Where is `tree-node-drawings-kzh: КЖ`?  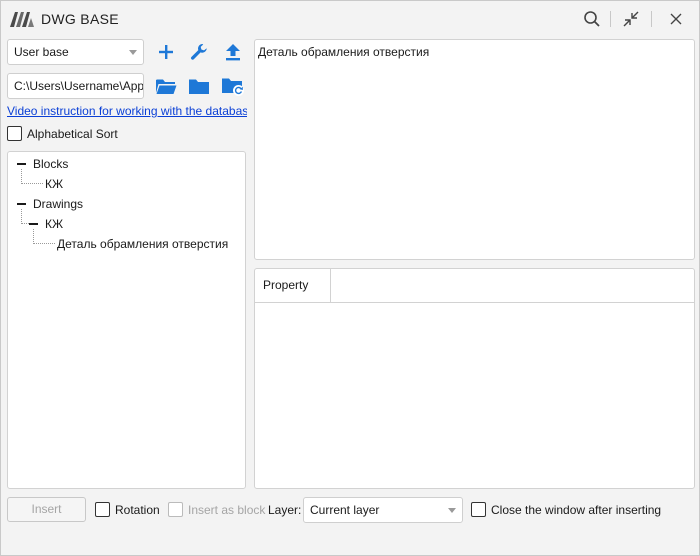
tree-node-drawings-kzh: КЖ is located at coordinates (54, 224).